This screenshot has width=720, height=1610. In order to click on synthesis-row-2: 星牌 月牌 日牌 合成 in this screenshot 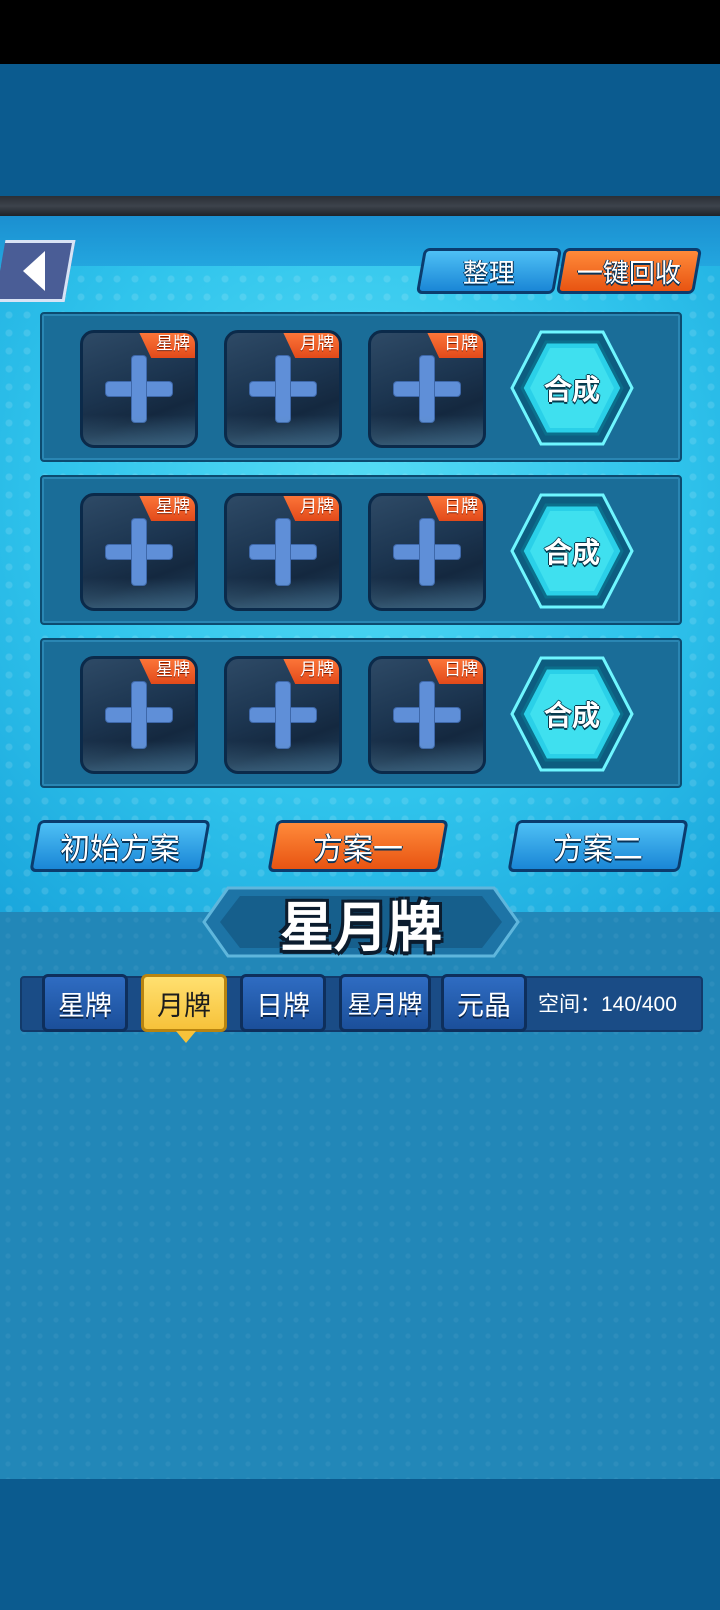, I will do `click(361, 550)`.